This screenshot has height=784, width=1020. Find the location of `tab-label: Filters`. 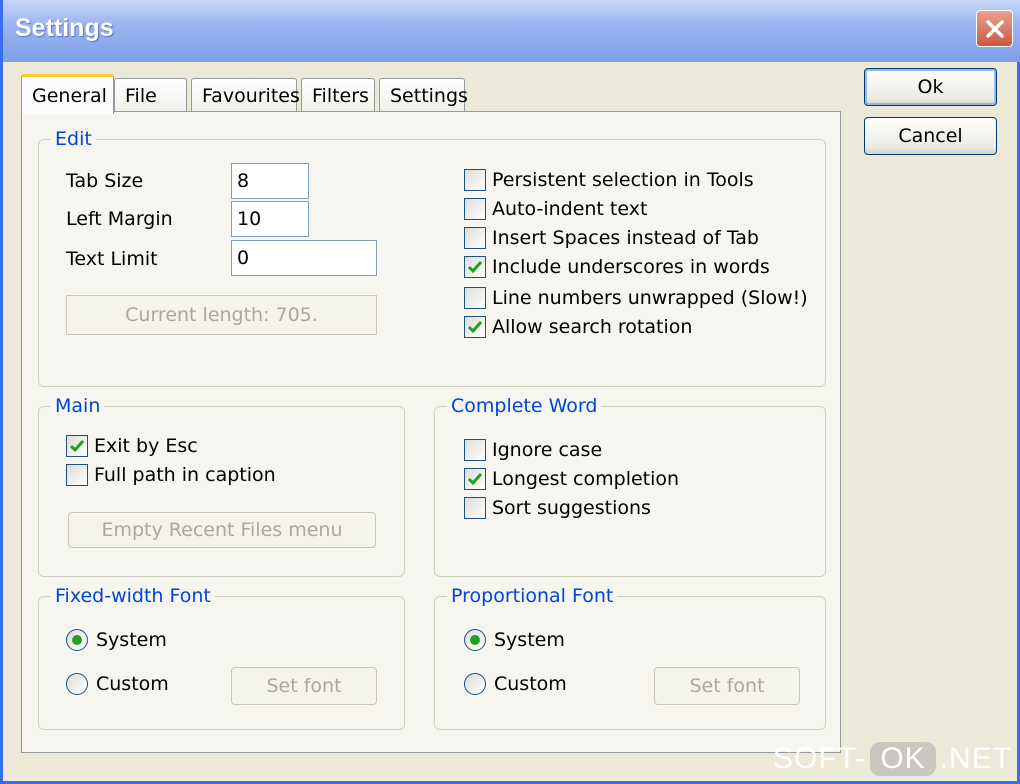

tab-label: Filters is located at coordinates (340, 95).